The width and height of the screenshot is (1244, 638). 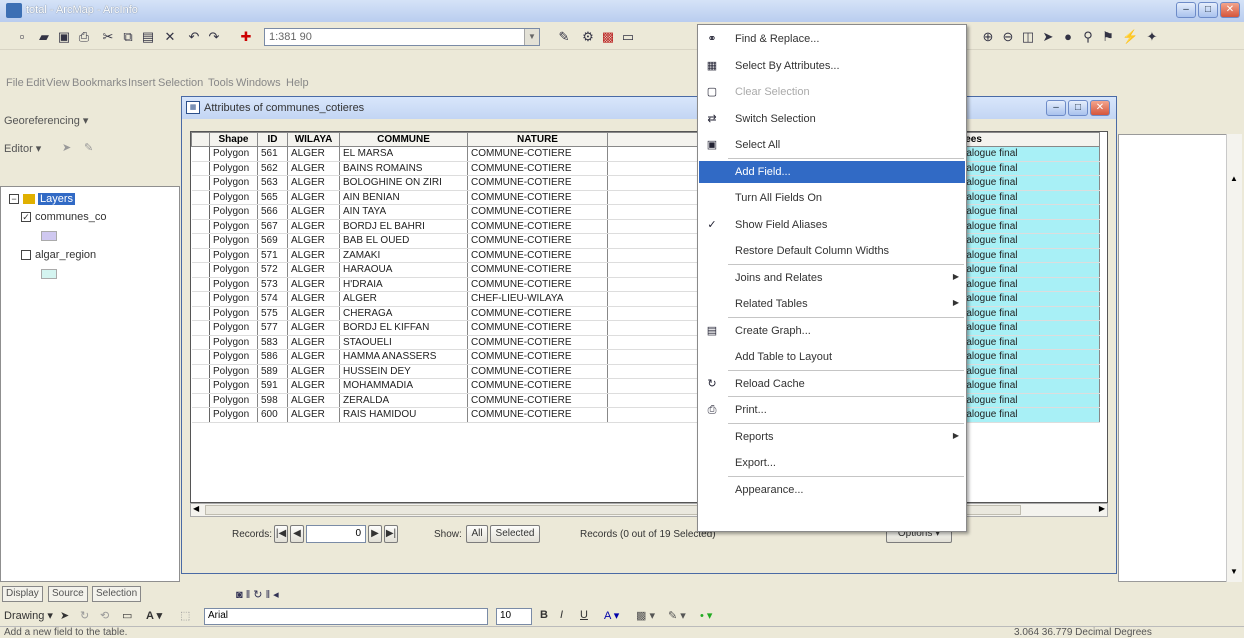 What do you see at coordinates (272, 371) in the screenshot?
I see `table-cell: 589` at bounding box center [272, 371].